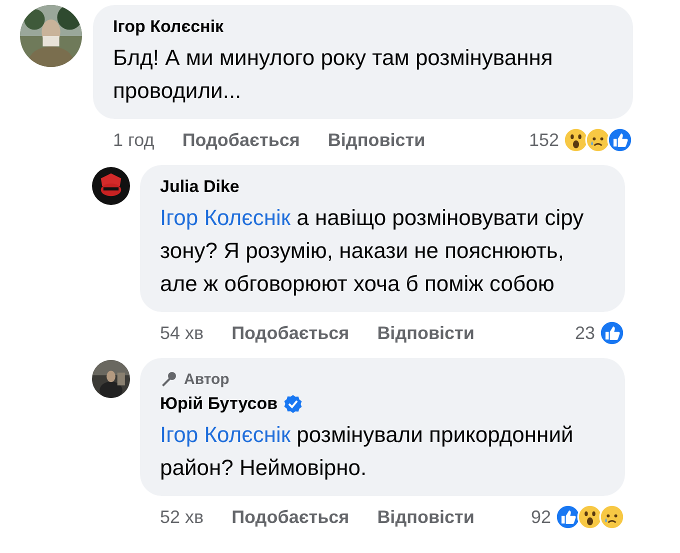 This screenshot has width=680, height=553. Describe the element at coordinates (219, 404) in the screenshot. I see `author-name: Юрій Бутусов` at that location.